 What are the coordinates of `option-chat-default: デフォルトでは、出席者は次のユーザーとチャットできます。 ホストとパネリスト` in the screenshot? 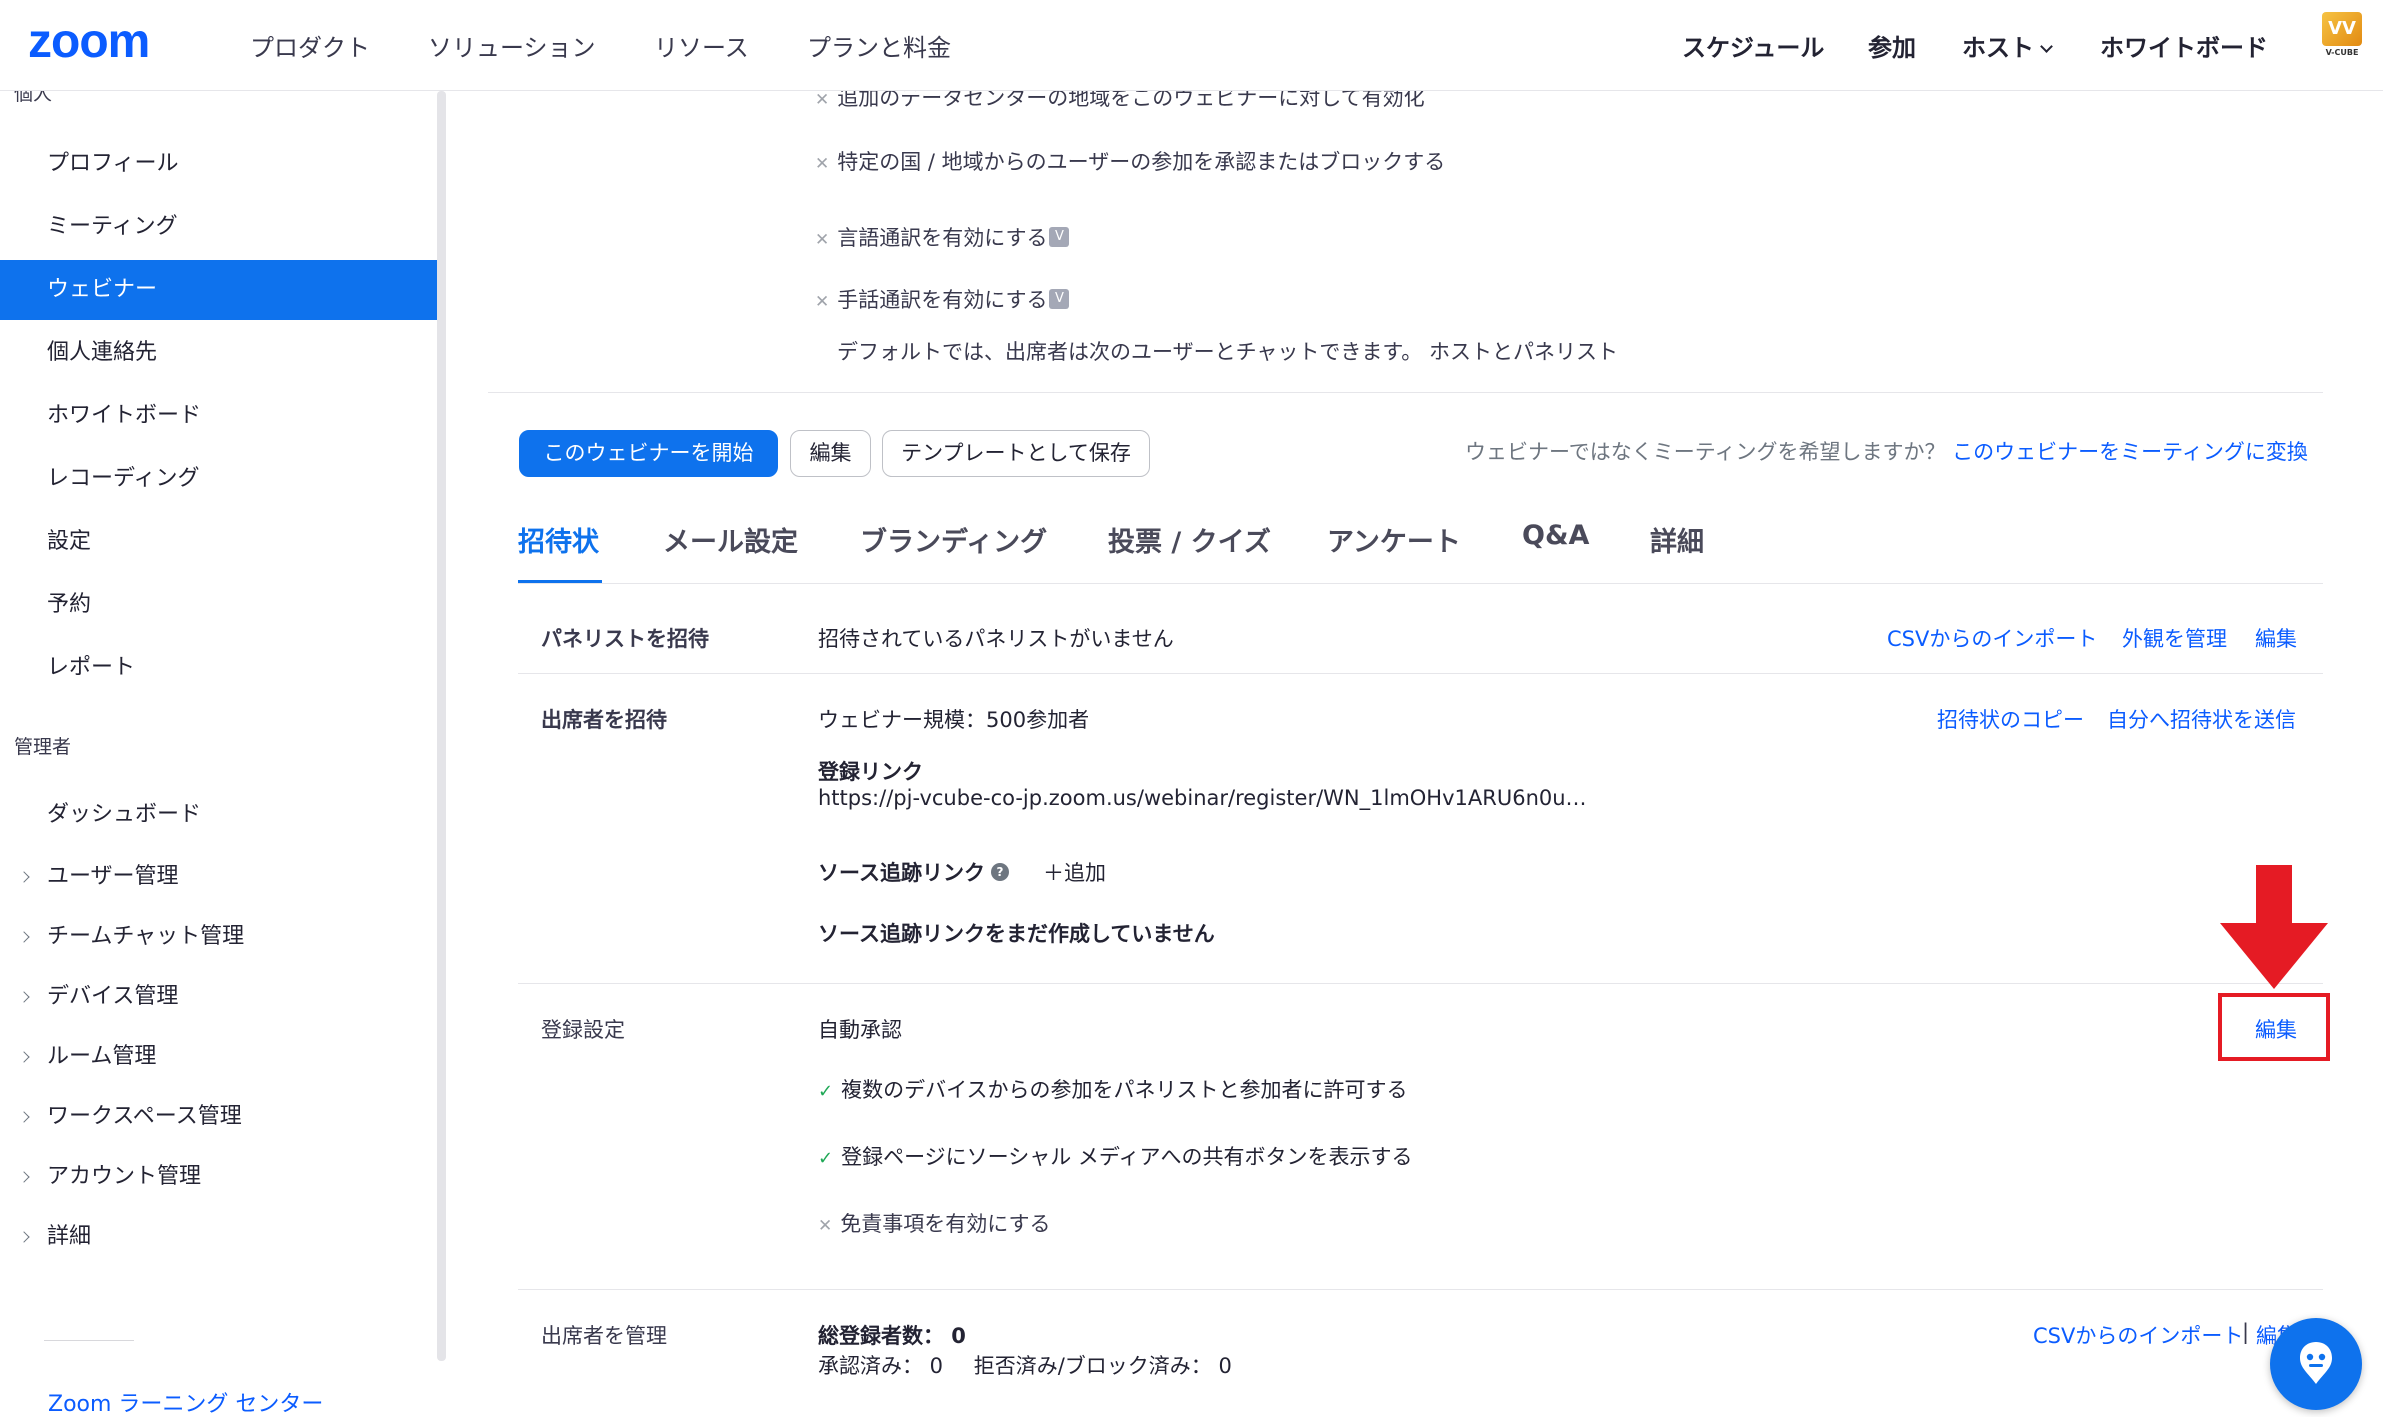 It's located at (1227, 352).